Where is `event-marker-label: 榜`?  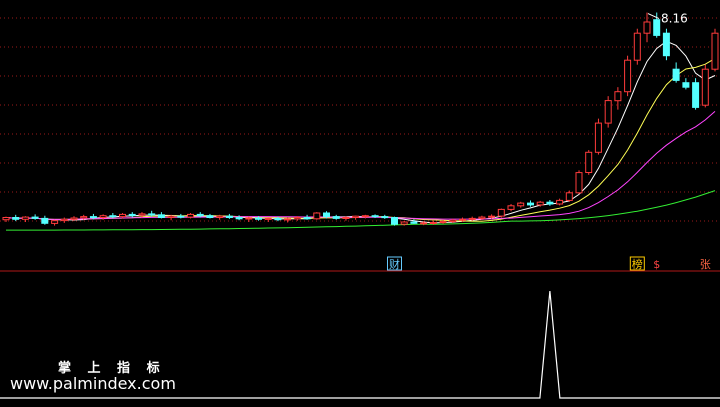 event-marker-label: 榜 is located at coordinates (637, 264).